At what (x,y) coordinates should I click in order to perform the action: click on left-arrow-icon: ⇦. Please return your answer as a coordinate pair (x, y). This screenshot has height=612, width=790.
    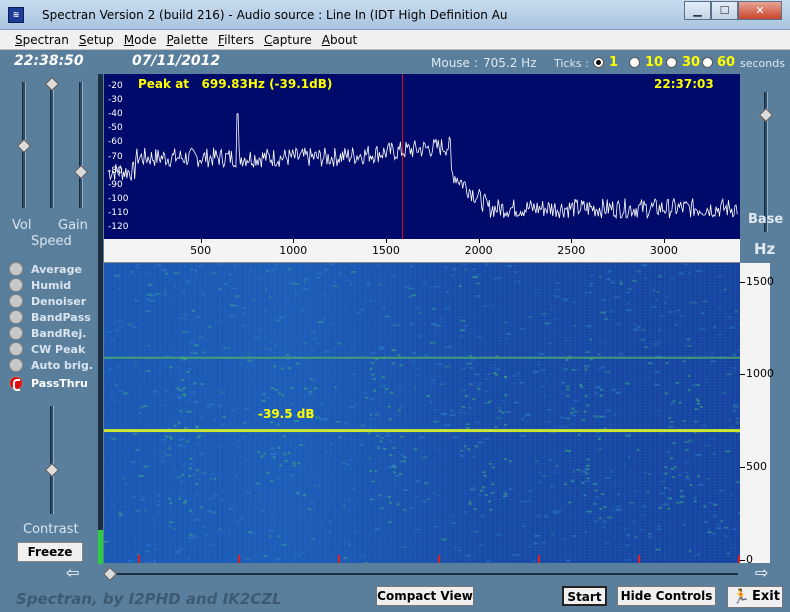
    Looking at the image, I should click on (72, 572).